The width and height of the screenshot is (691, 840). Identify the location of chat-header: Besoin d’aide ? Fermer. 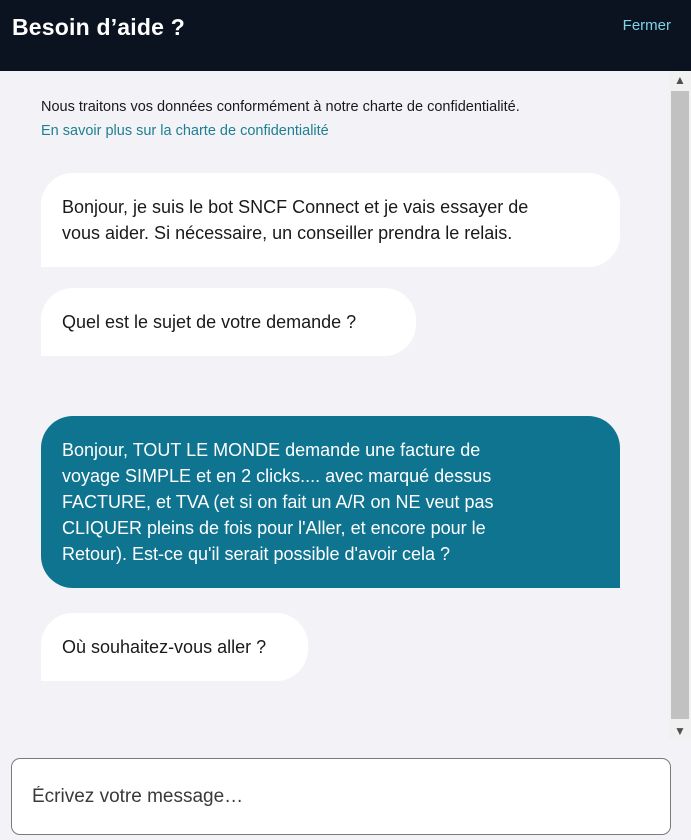
(345, 35).